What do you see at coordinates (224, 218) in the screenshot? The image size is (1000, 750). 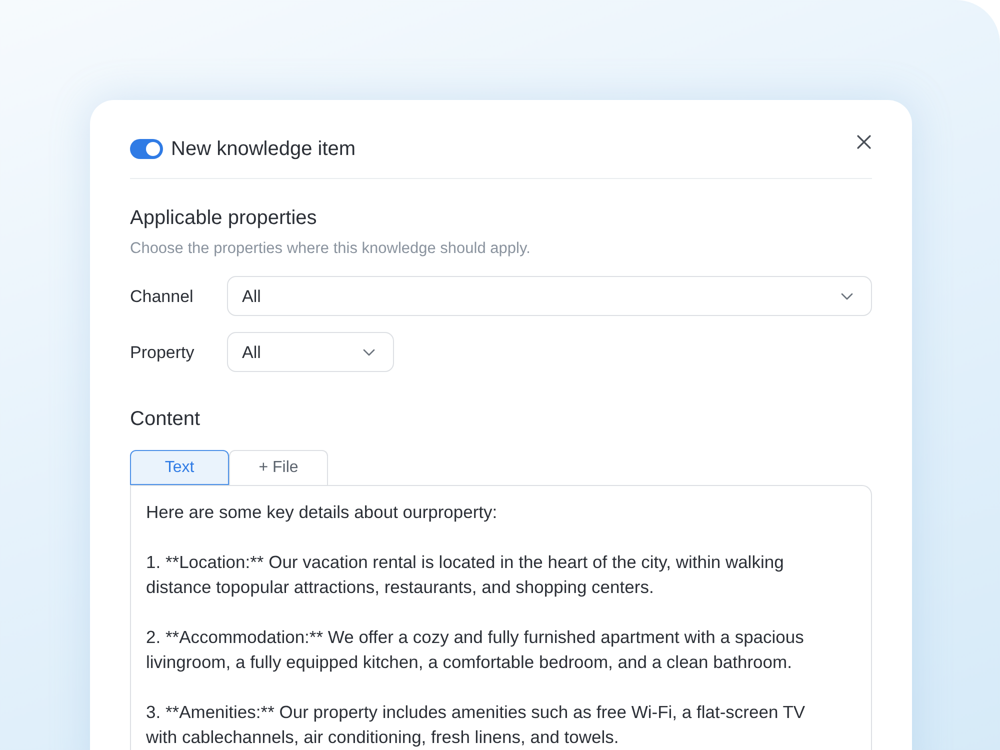 I see `section-heading: Applicable properties` at bounding box center [224, 218].